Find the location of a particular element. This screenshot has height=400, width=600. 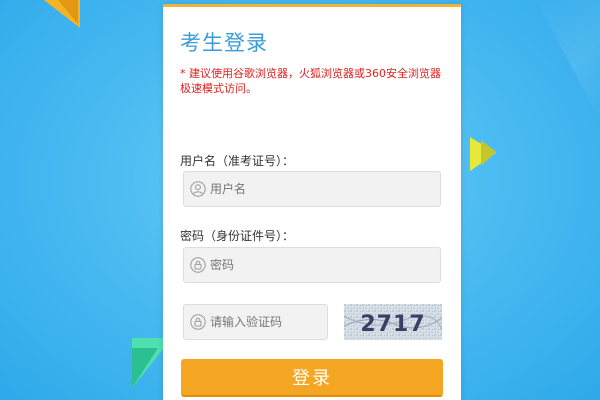

captcha-input is located at coordinates (265, 322).